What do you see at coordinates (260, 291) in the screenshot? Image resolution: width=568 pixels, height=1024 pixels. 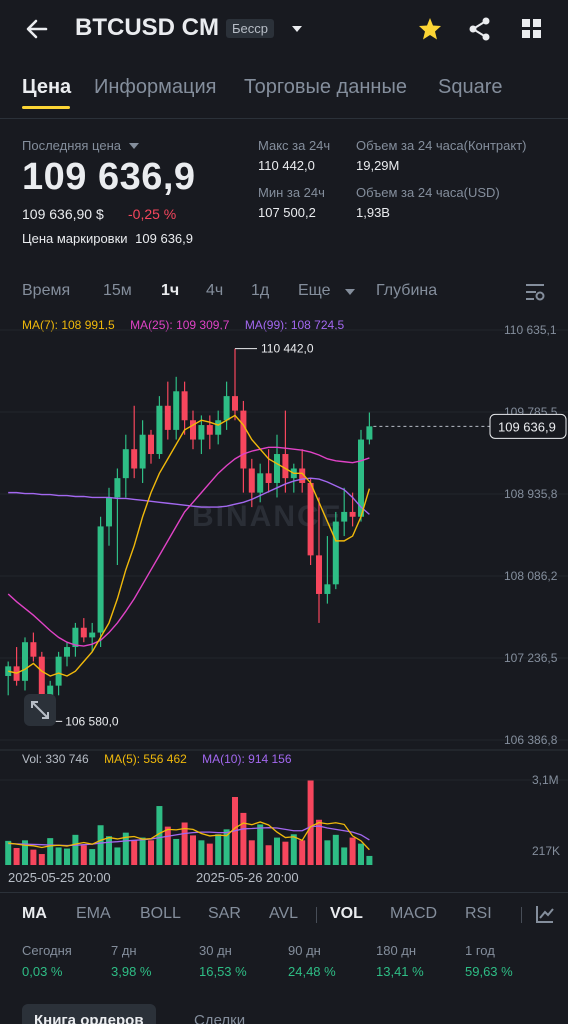 I see `timeframe-1d: 1д` at bounding box center [260, 291].